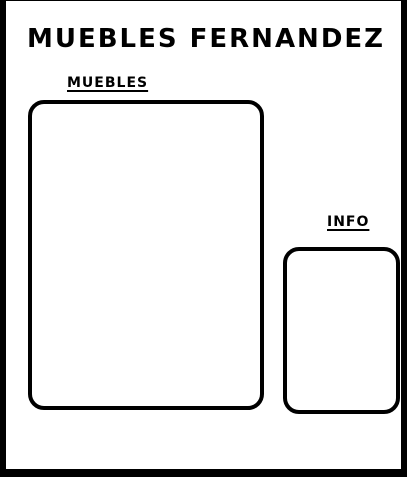 This screenshot has width=407, height=477. What do you see at coordinates (341, 330) in the screenshot?
I see `info-panel` at bounding box center [341, 330].